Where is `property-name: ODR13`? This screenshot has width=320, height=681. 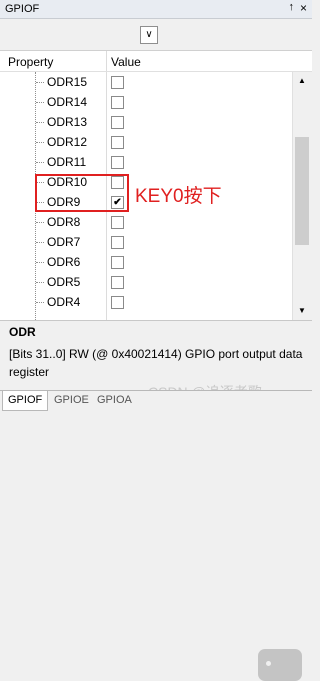
property-name: ODR13 is located at coordinates (67, 122).